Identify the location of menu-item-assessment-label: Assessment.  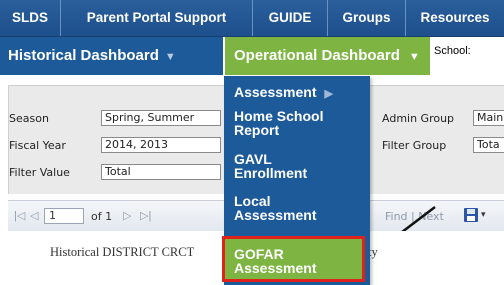
(275, 92).